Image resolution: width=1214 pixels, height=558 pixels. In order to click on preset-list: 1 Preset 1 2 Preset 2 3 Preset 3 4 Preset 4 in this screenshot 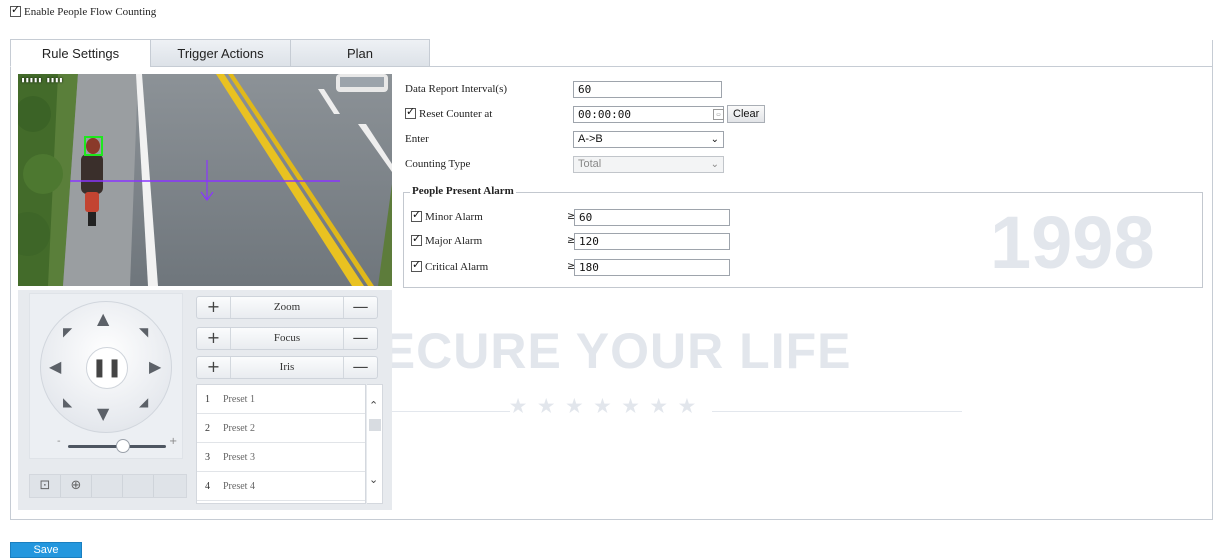, I will do `click(281, 444)`.